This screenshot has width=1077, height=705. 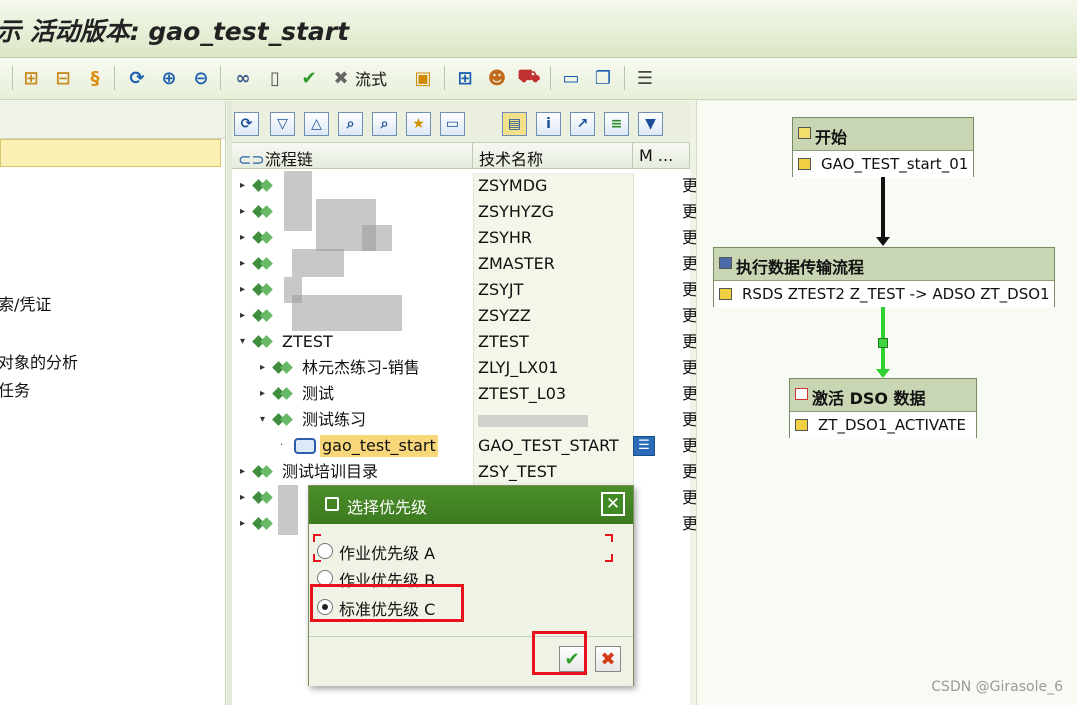 I want to click on network-icon: ⊞, so click(x=465, y=78).